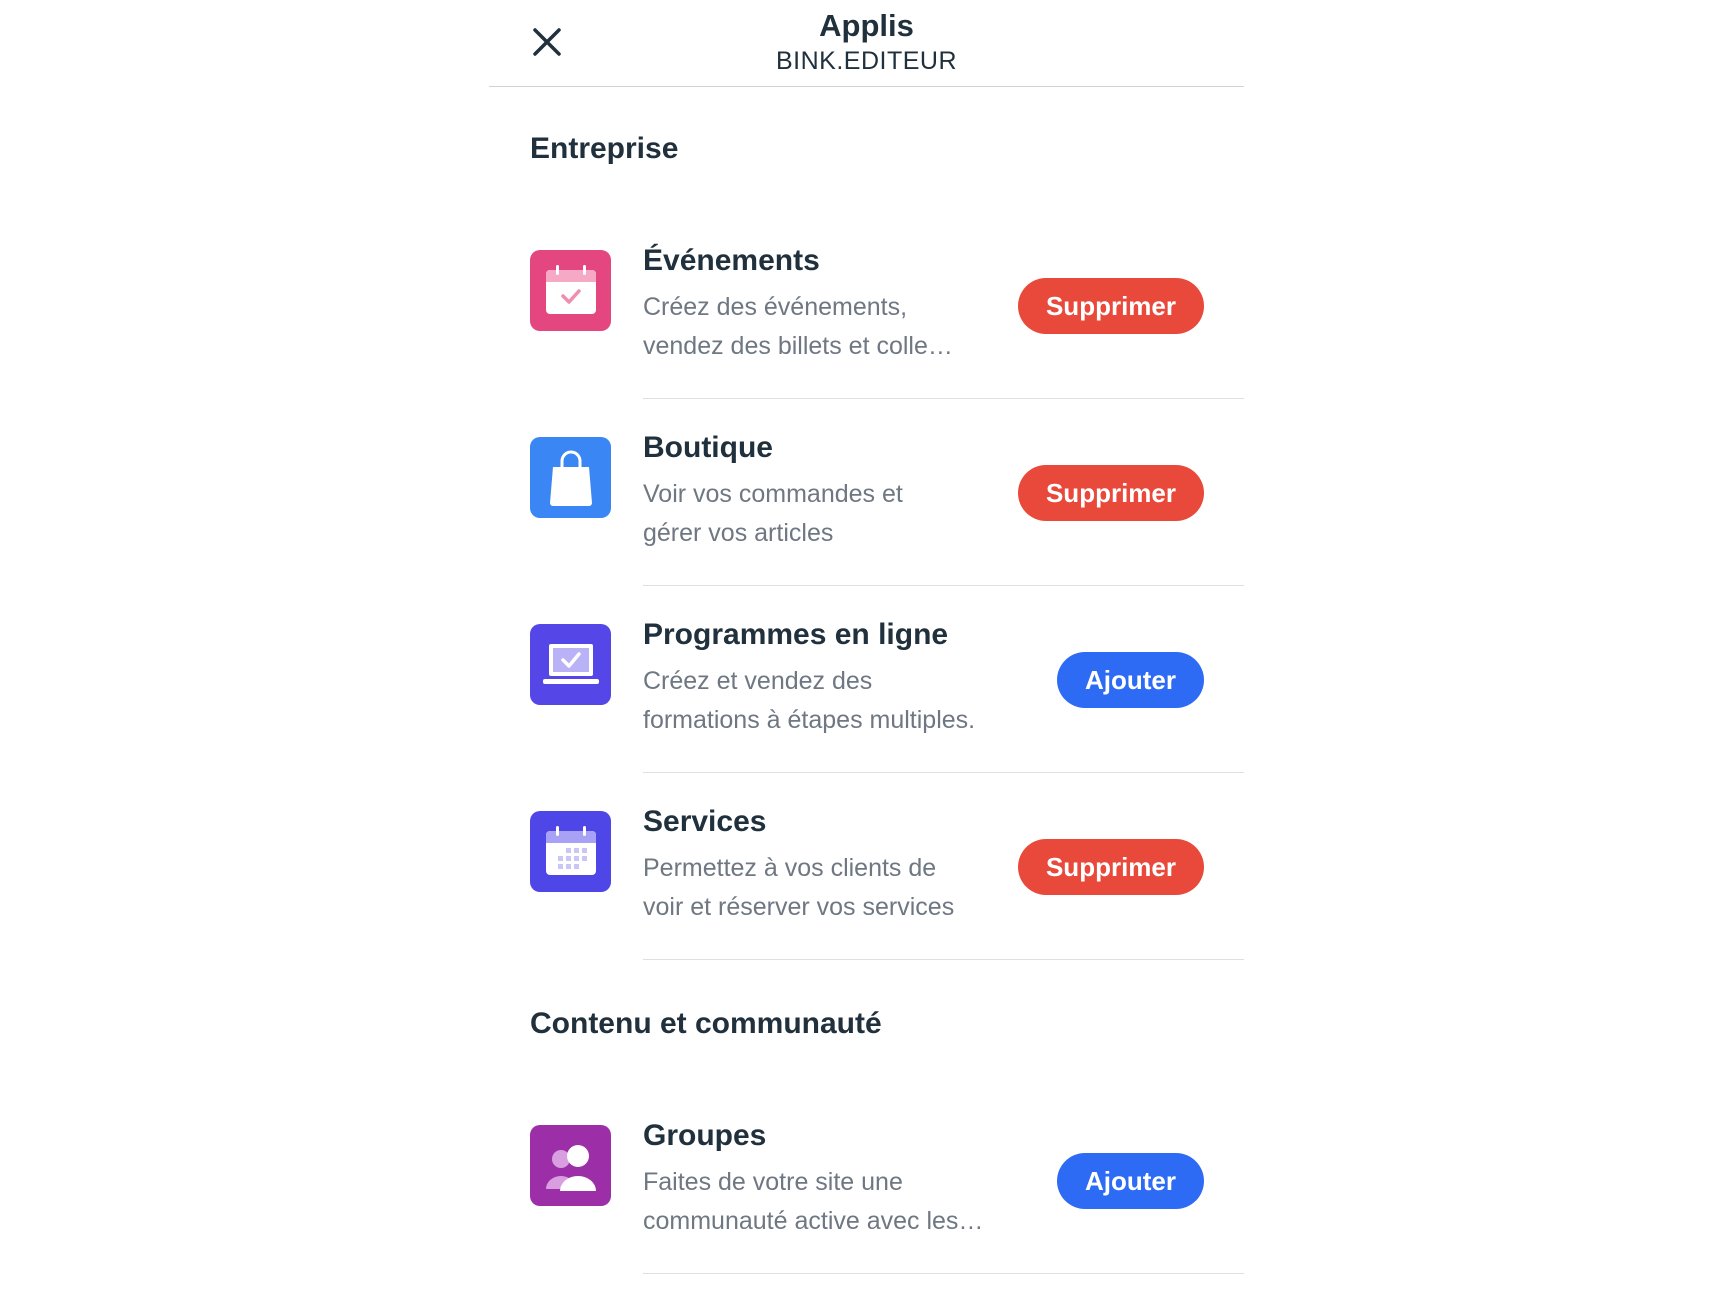 Image resolution: width=1734 pixels, height=1312 pixels. Describe the element at coordinates (570, 477) in the screenshot. I see `shopping-bag-icon` at that location.